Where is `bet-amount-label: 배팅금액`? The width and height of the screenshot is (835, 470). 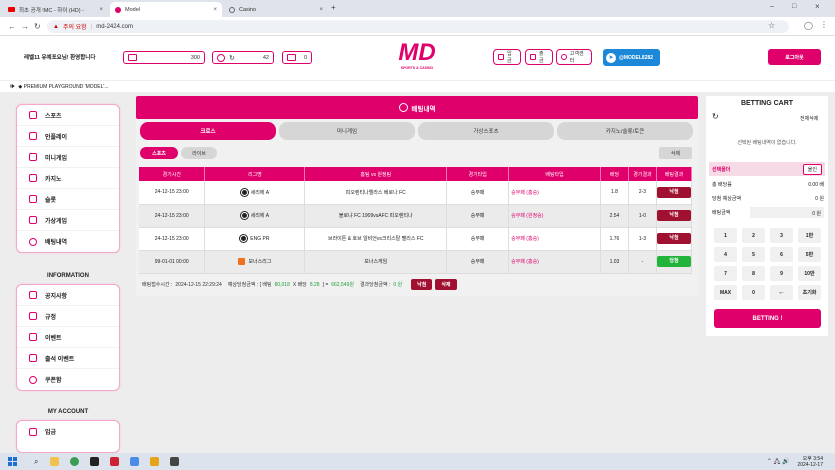
bet-amount-label: 배팅금액 is located at coordinates (721, 213).